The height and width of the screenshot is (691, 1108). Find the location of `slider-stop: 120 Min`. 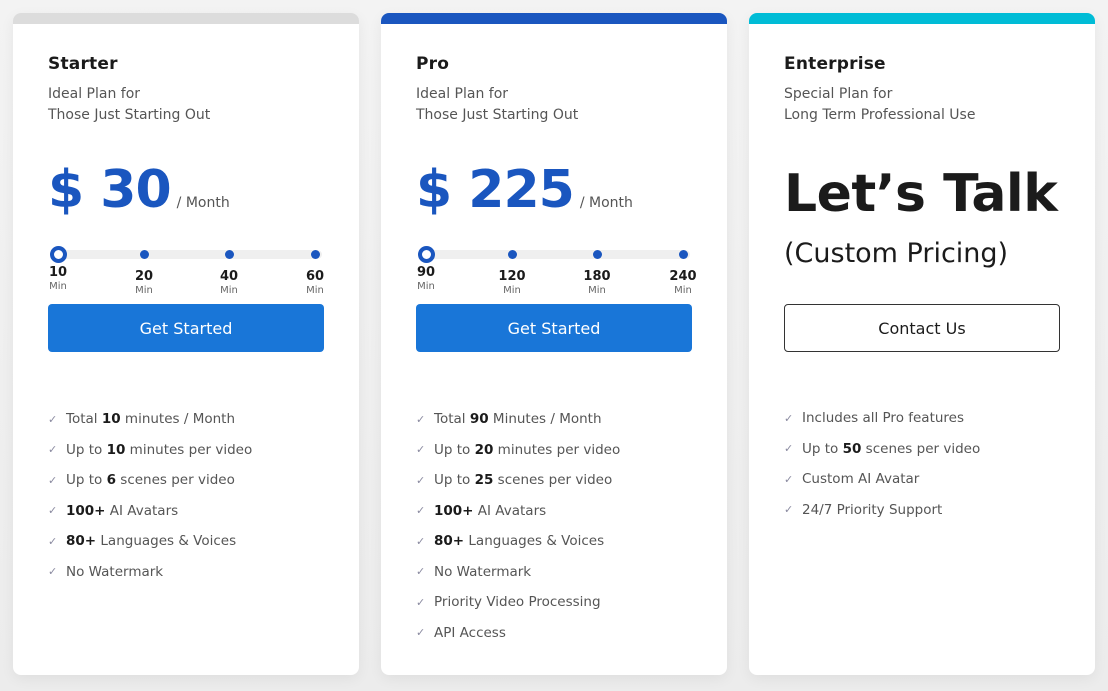

slider-stop: 120 Min is located at coordinates (512, 271).